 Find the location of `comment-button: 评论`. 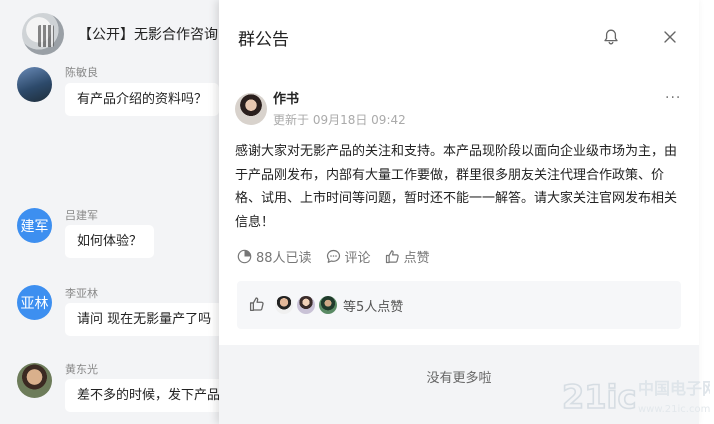

comment-button: 评论 is located at coordinates (348, 256).